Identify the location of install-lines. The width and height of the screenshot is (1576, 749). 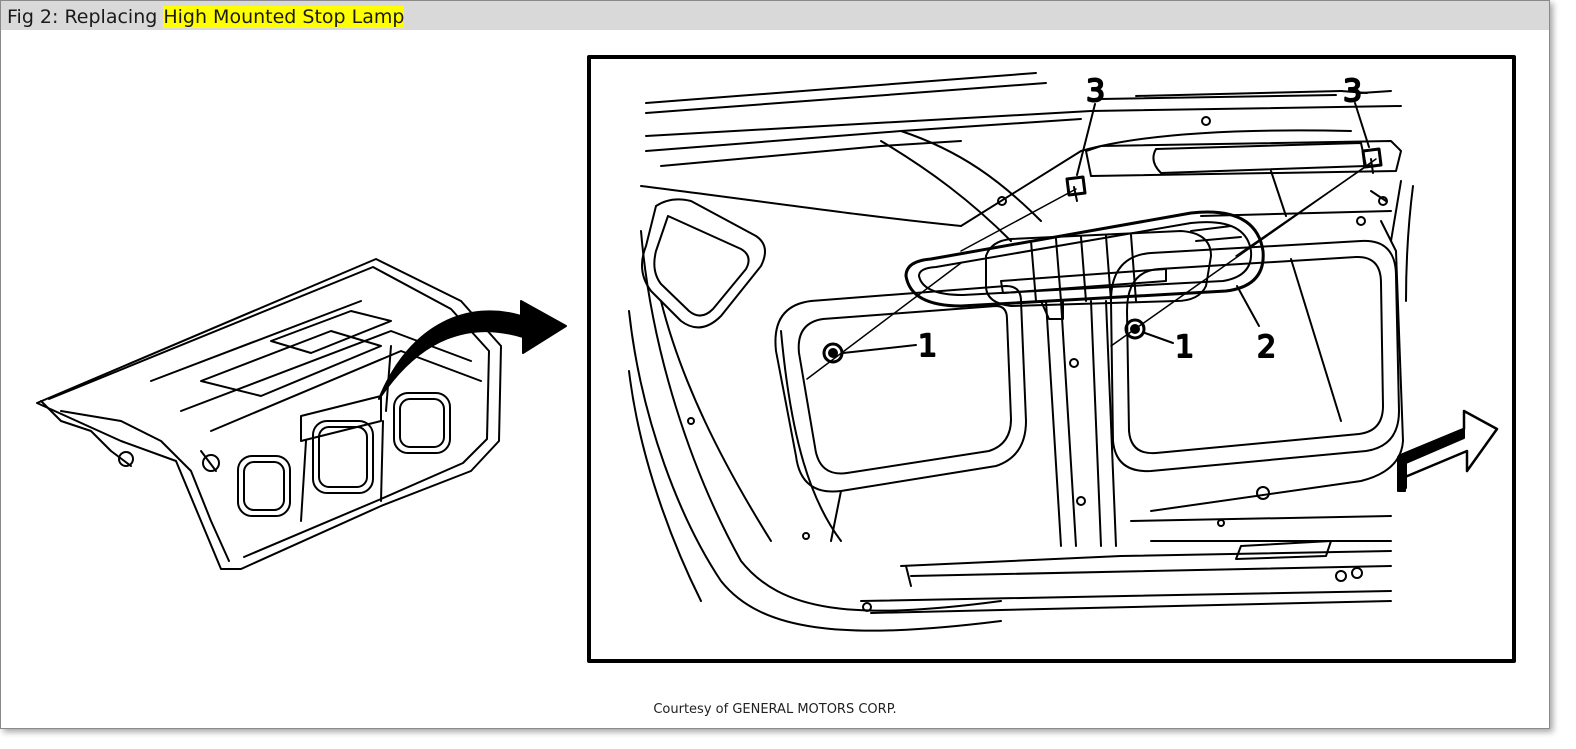
(1091, 269).